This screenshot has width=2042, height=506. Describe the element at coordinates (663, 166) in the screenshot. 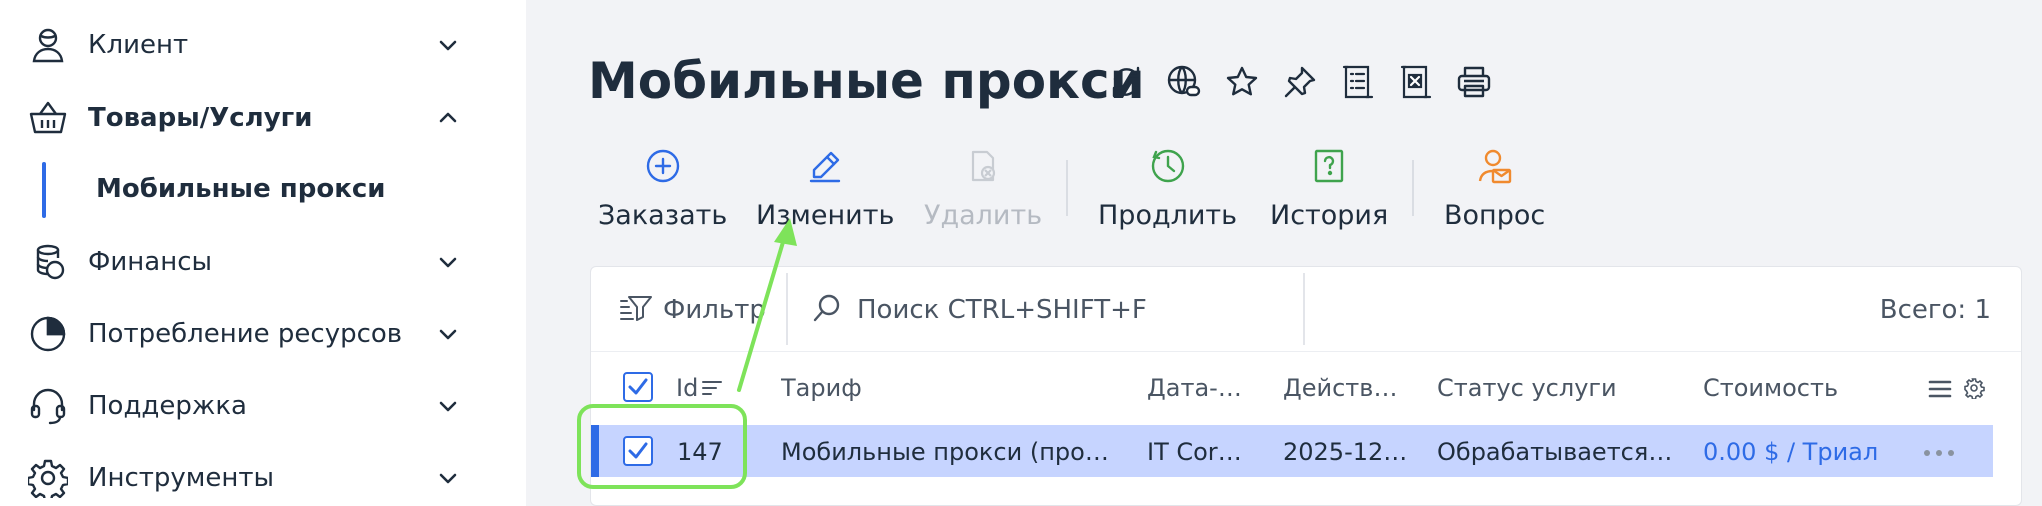

I see `plus-circle-icon` at that location.